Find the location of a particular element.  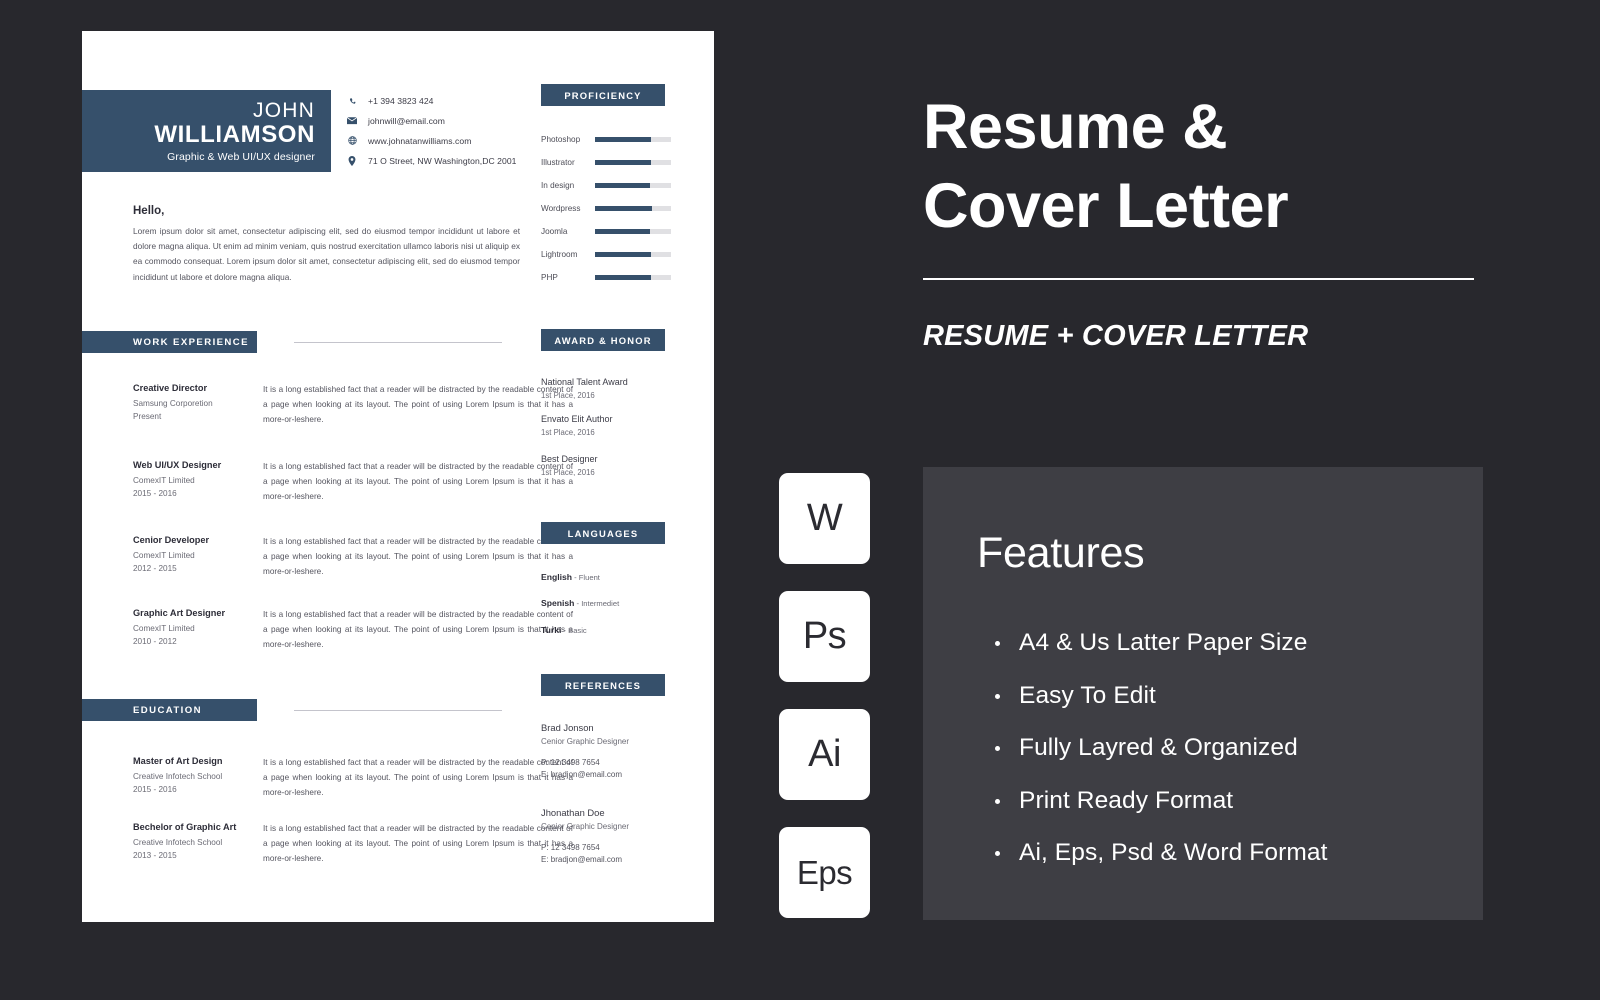

work-entry-job: Graphic Art Designer is located at coordinates (179, 613).